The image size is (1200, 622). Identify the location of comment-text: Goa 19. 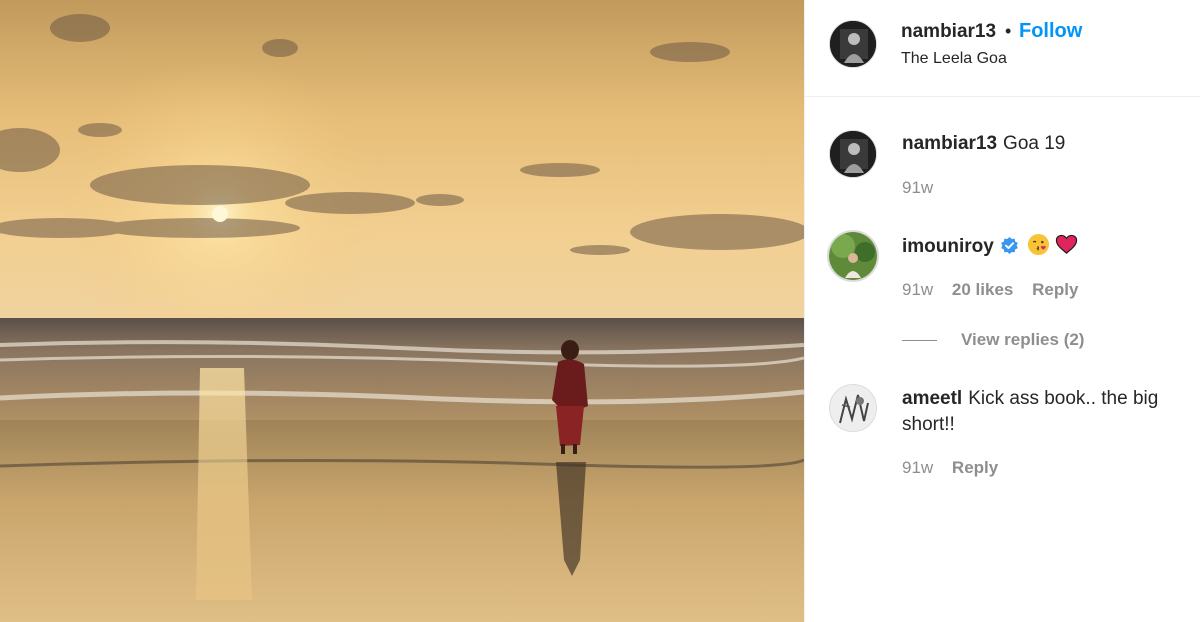
(1034, 143).